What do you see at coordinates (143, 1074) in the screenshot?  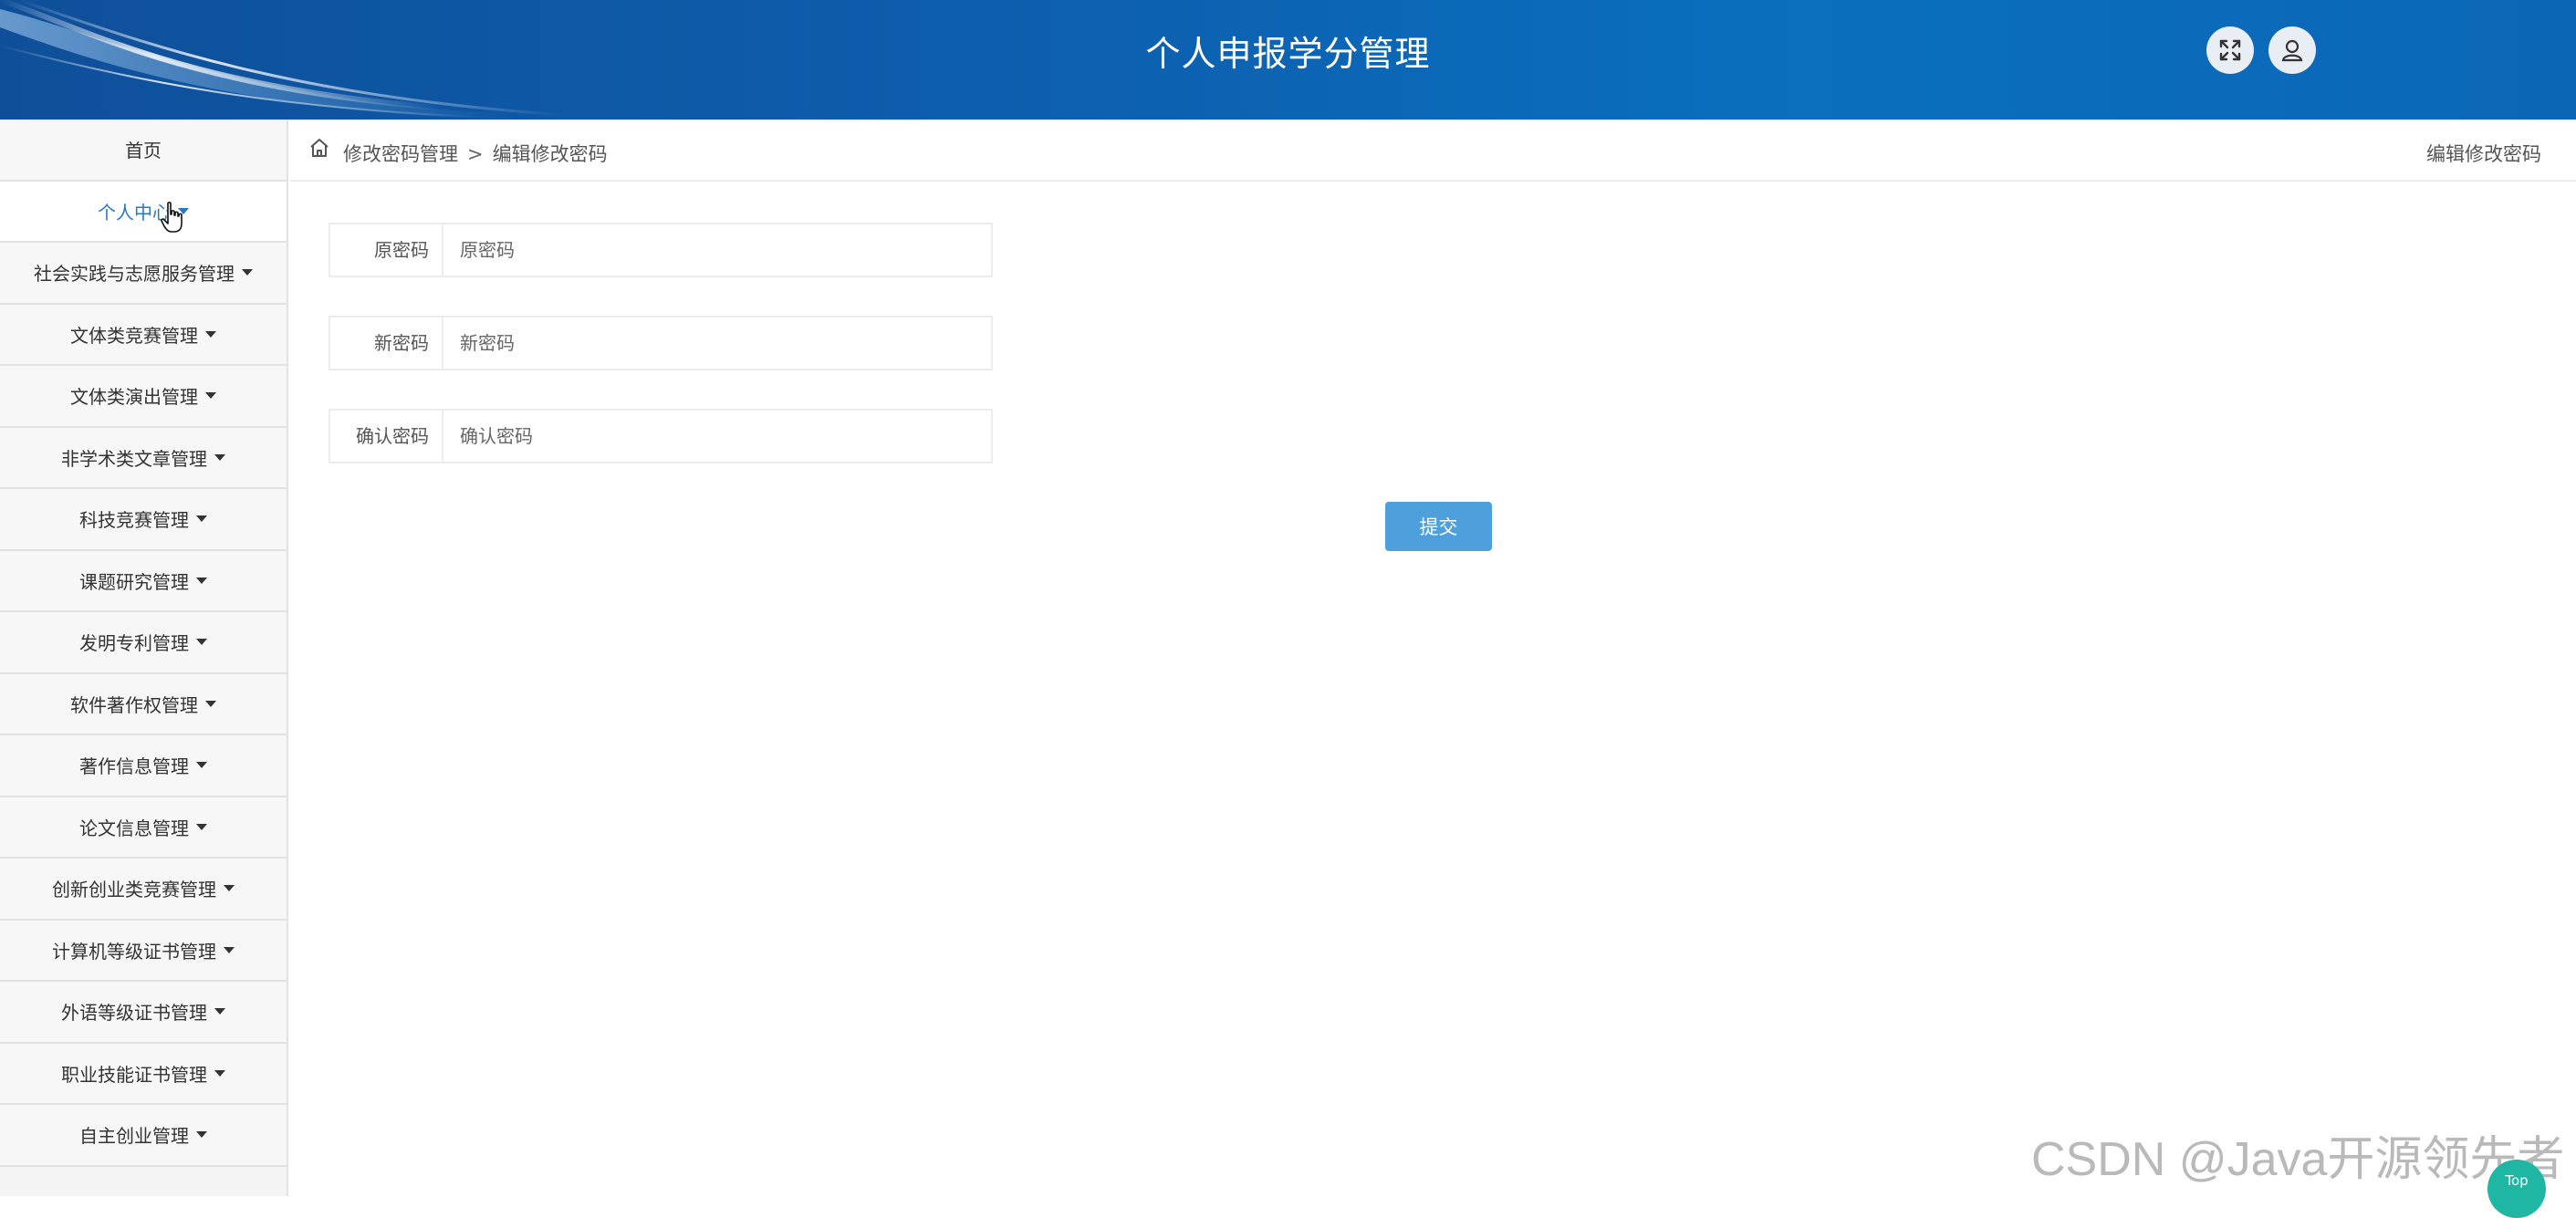 I see `sidebar-item-vocational-certificate: 职业技能证书管理` at bounding box center [143, 1074].